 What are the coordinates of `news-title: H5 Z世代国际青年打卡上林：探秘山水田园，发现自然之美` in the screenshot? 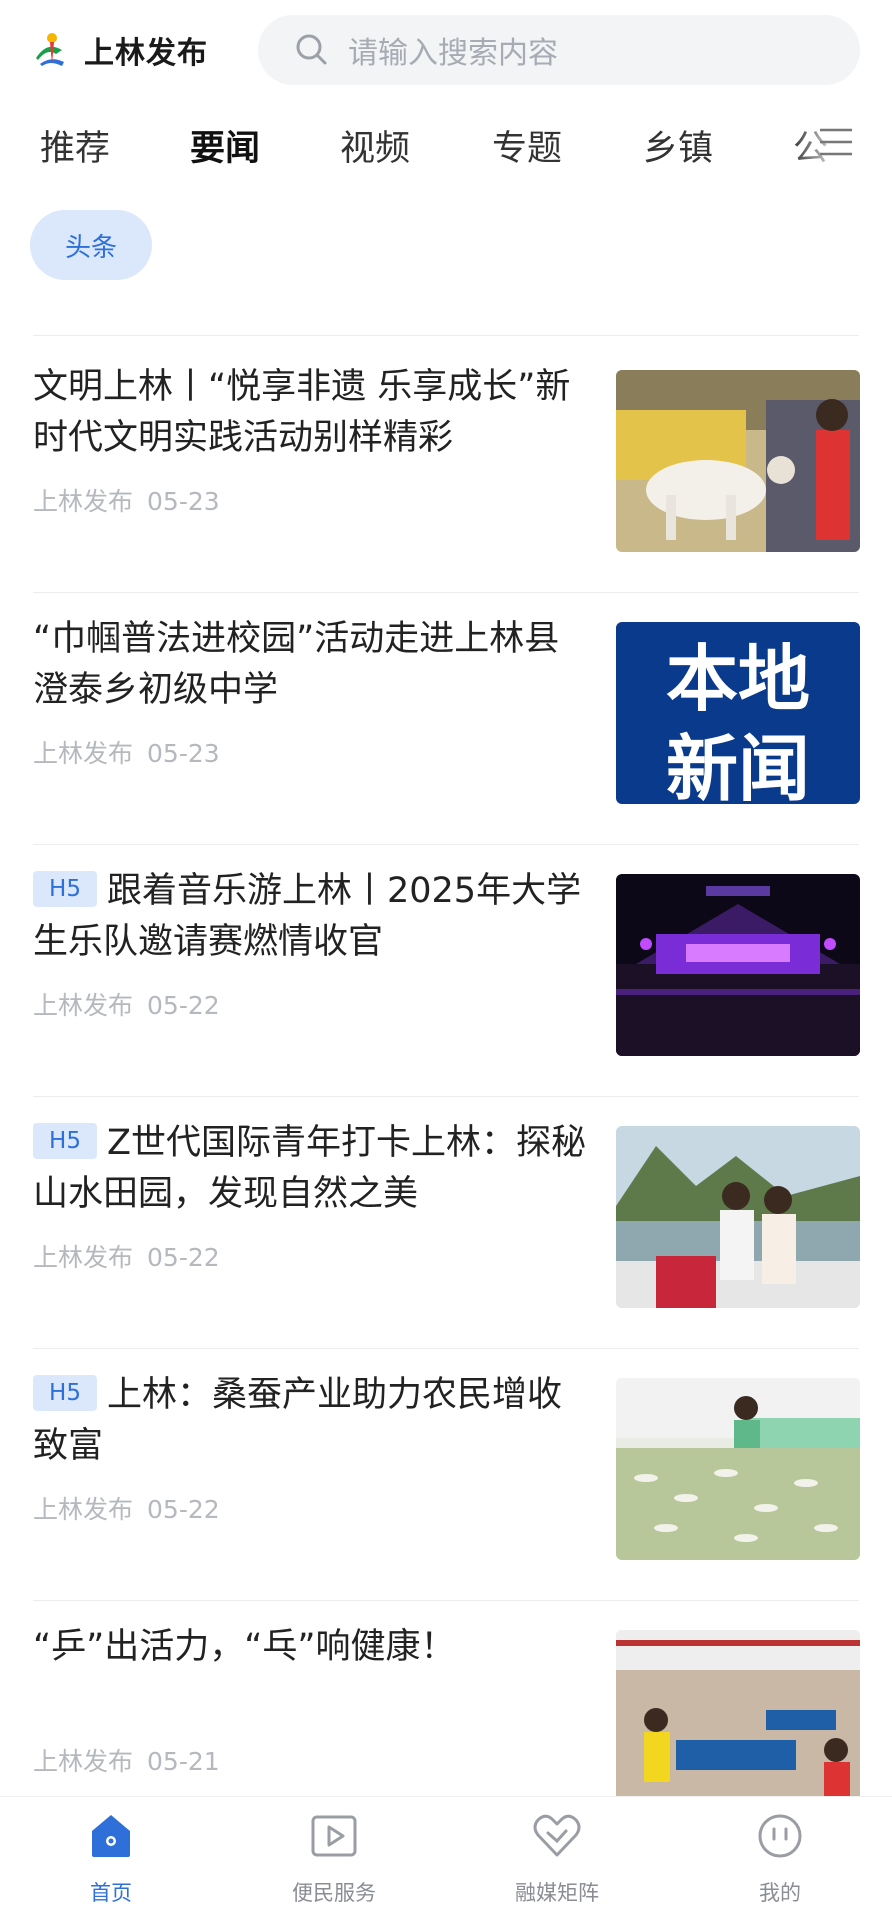 It's located at (309, 1168).